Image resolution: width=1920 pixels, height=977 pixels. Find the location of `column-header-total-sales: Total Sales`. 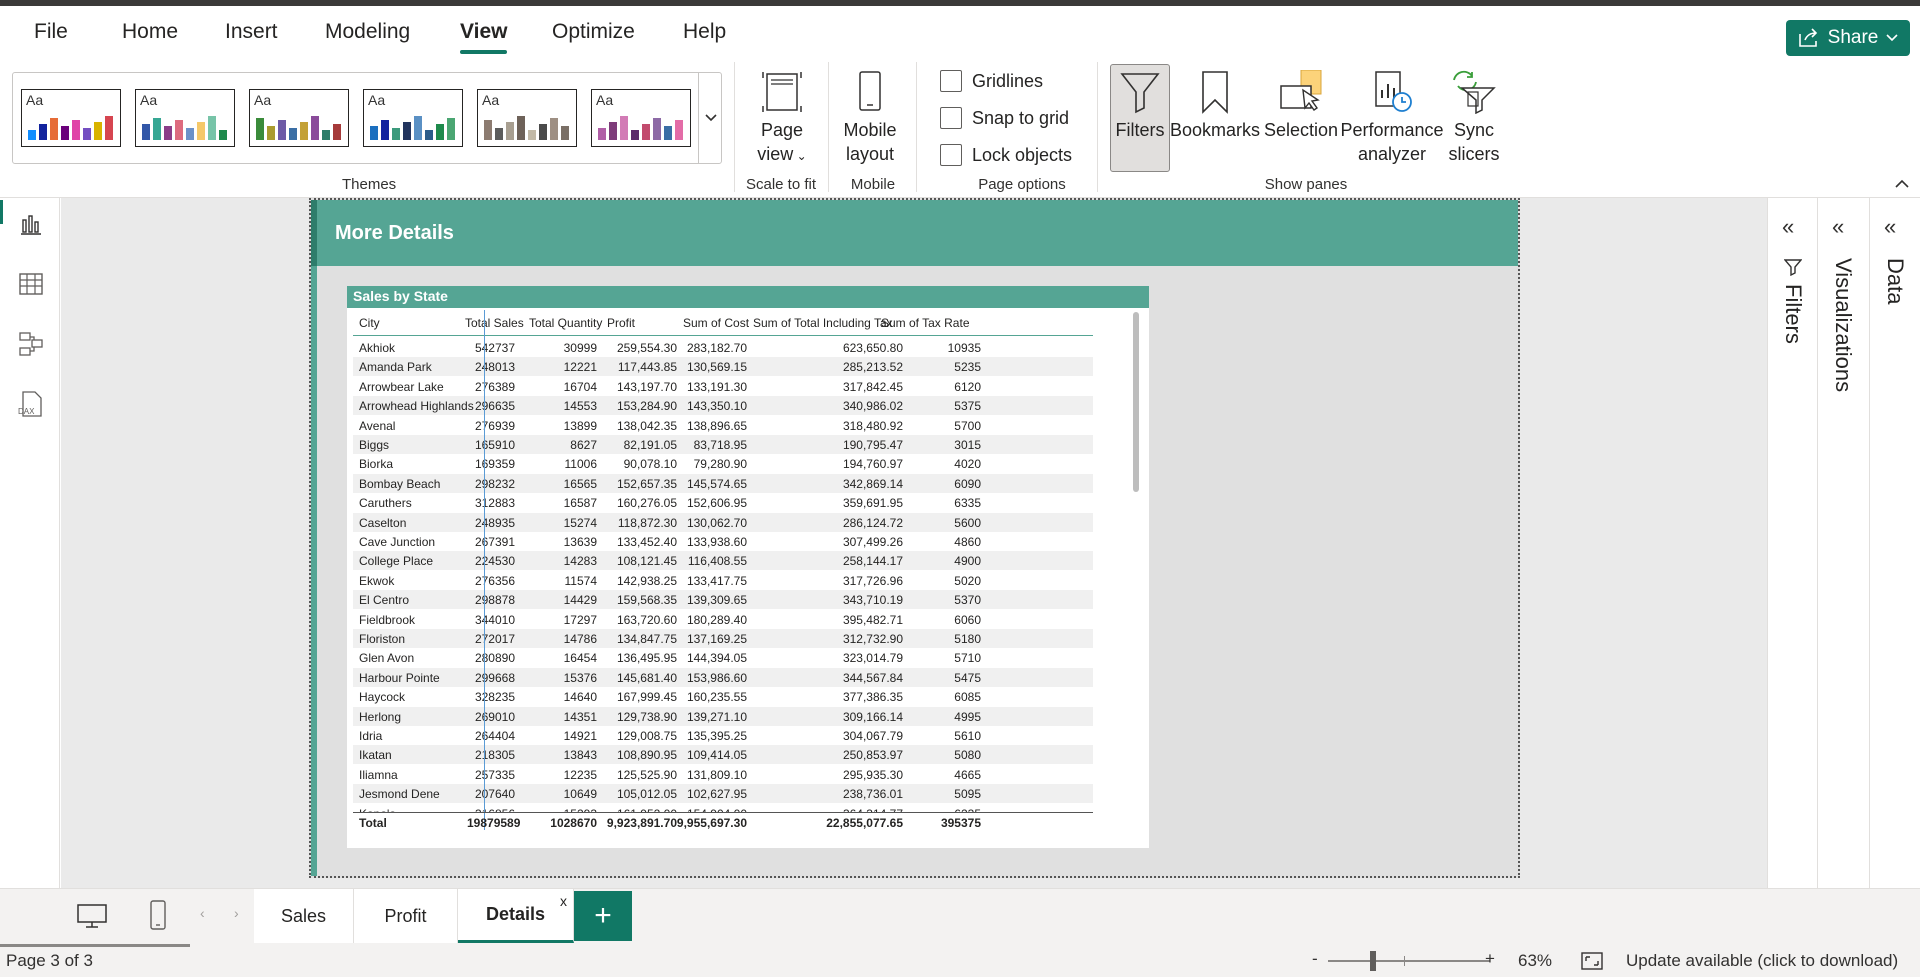

column-header-total-sales: Total Sales is located at coordinates (494, 323).